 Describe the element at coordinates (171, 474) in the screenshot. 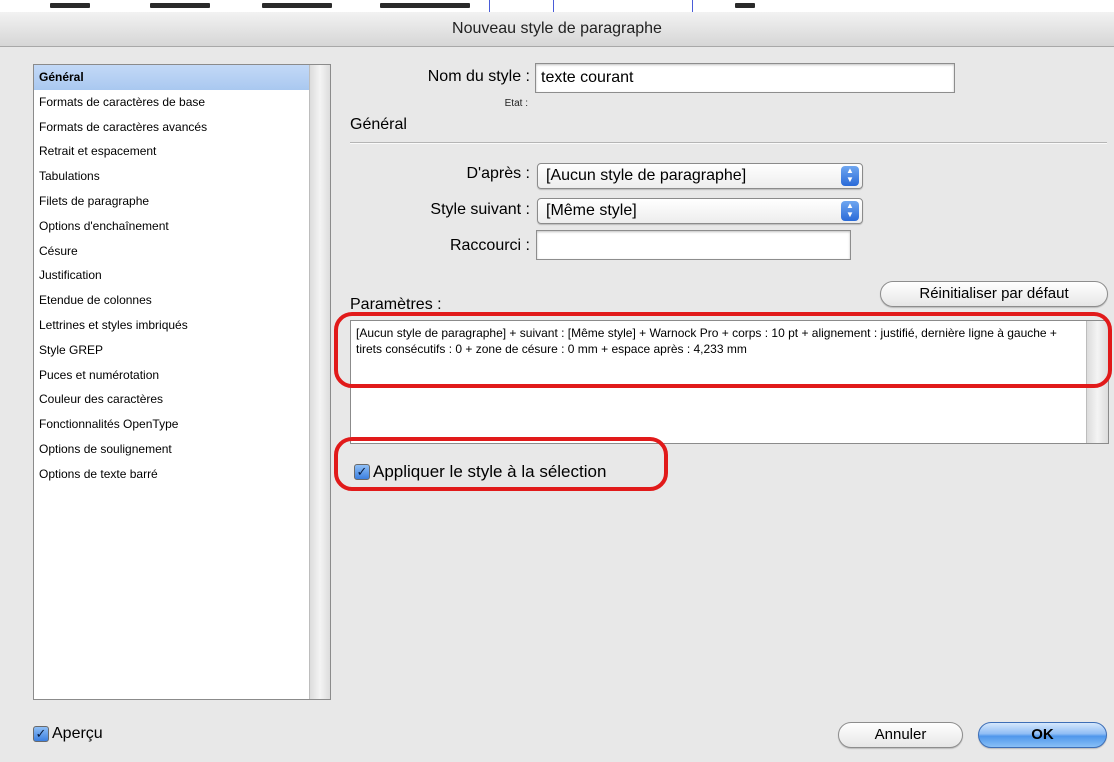

I see `sidebar-item: Options de texte barré` at that location.